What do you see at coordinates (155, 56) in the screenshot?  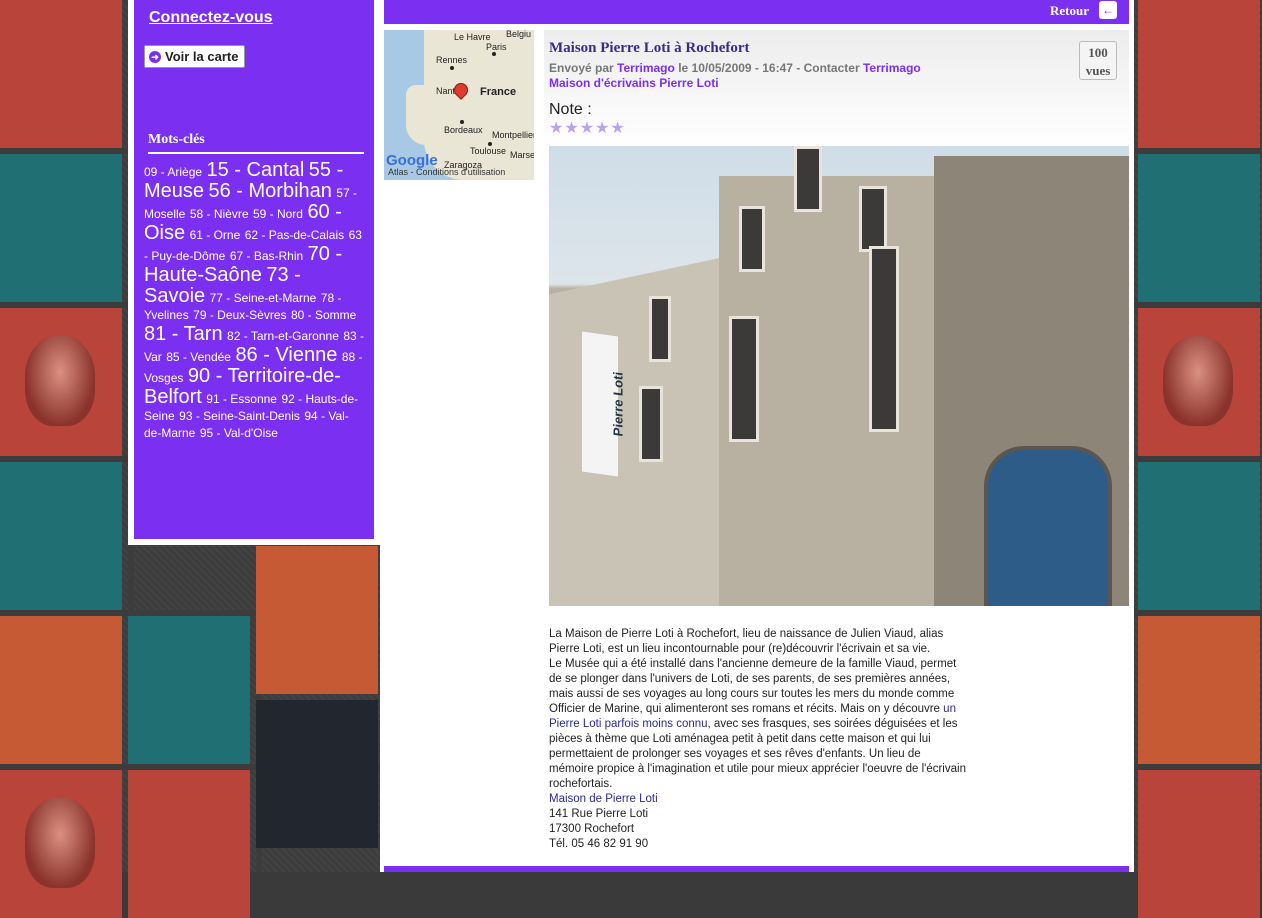 I see `arrow-right-icon: ➜` at bounding box center [155, 56].